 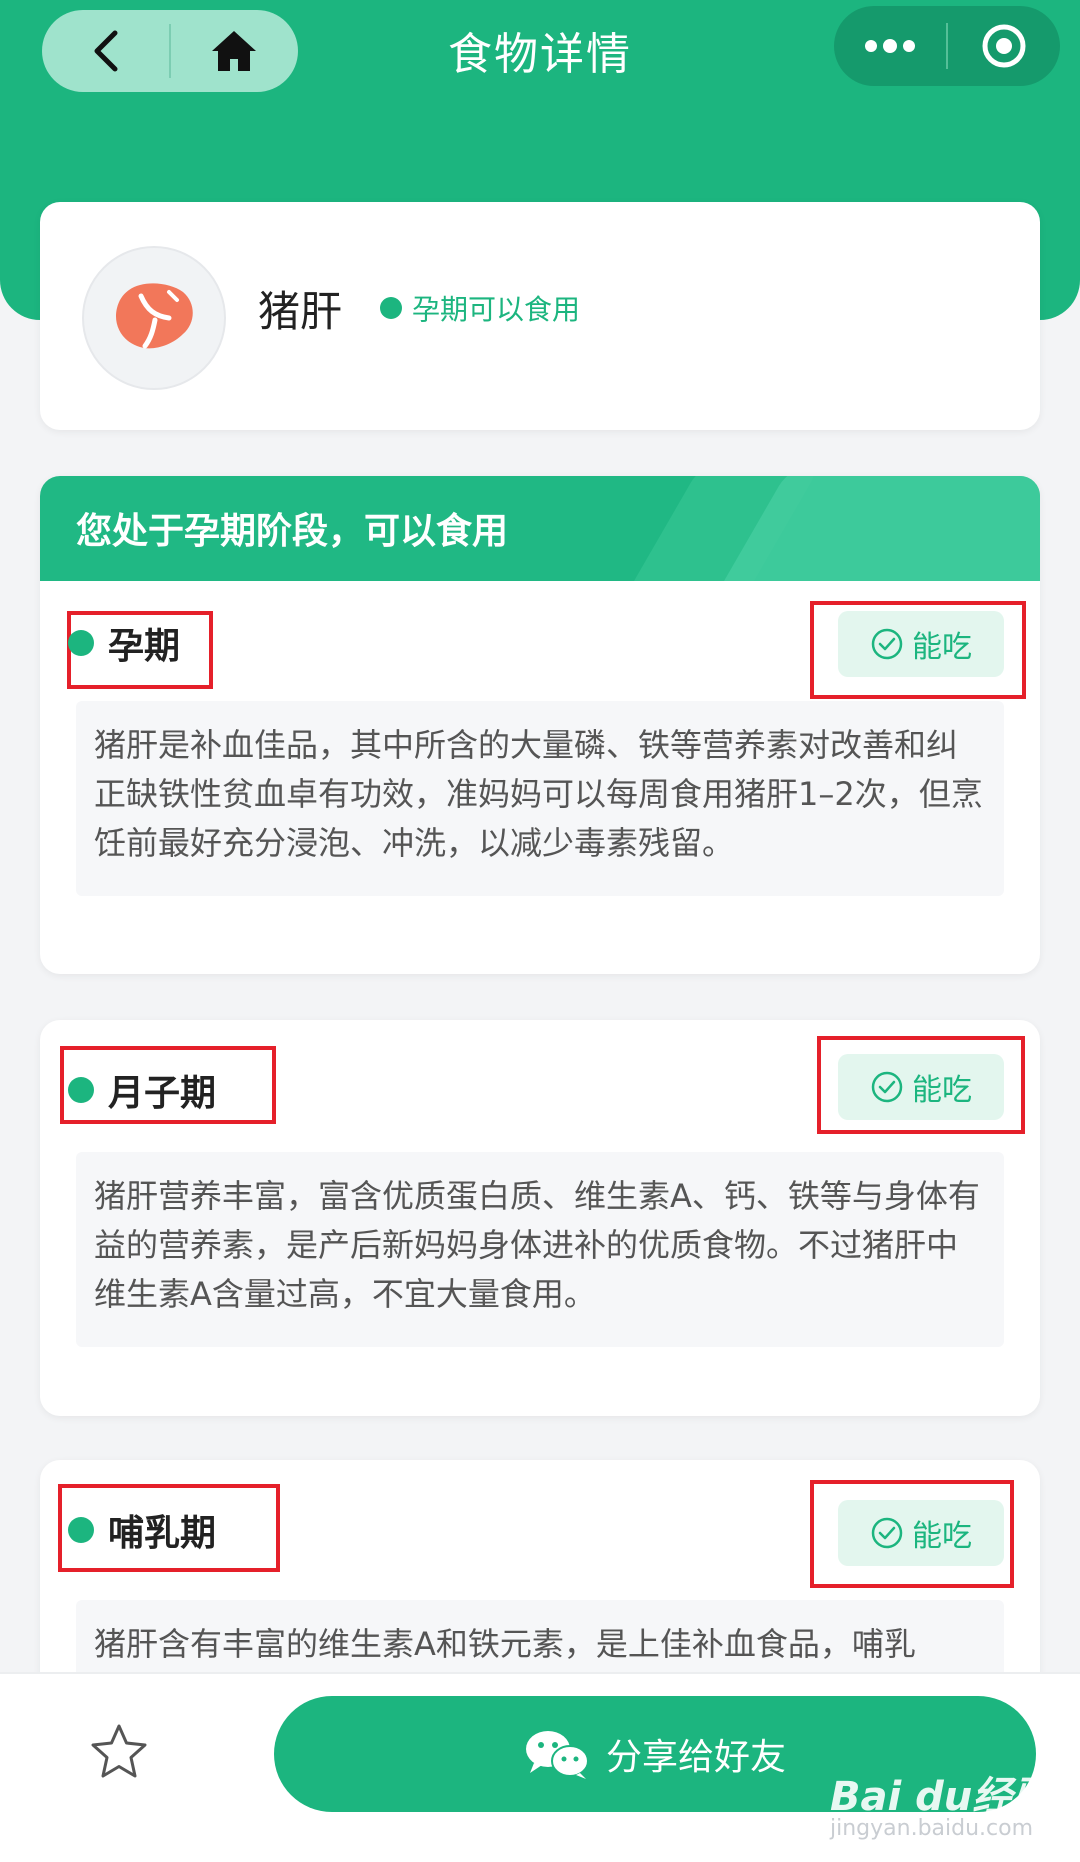 What do you see at coordinates (540, 641) in the screenshot?
I see `stage-header: 孕期 能吃` at bounding box center [540, 641].